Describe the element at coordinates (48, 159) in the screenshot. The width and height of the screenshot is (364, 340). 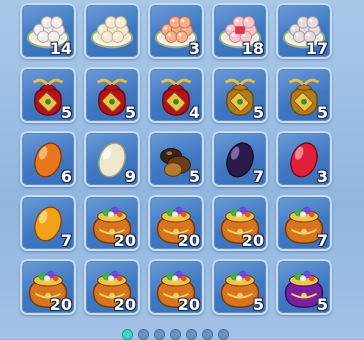
I see `inventory-slot: 6` at that location.